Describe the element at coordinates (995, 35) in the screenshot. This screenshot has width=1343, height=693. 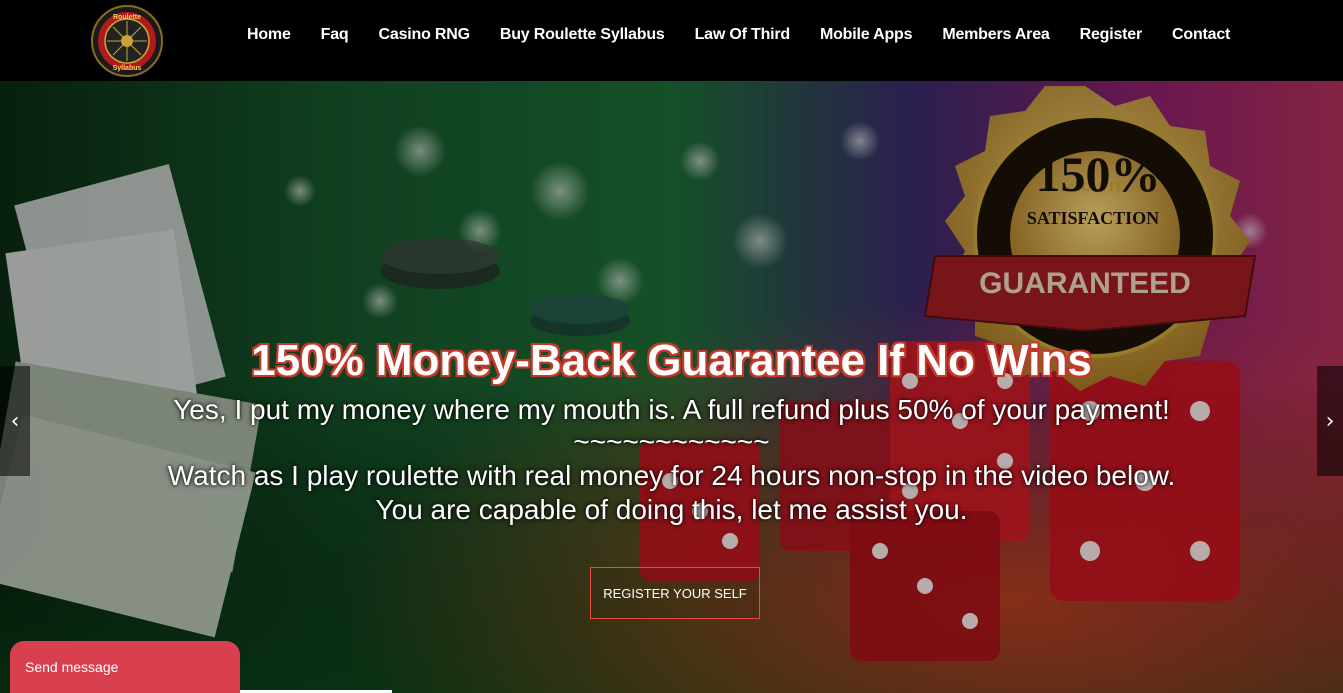
I see `nav-members-area: Members Area` at that location.